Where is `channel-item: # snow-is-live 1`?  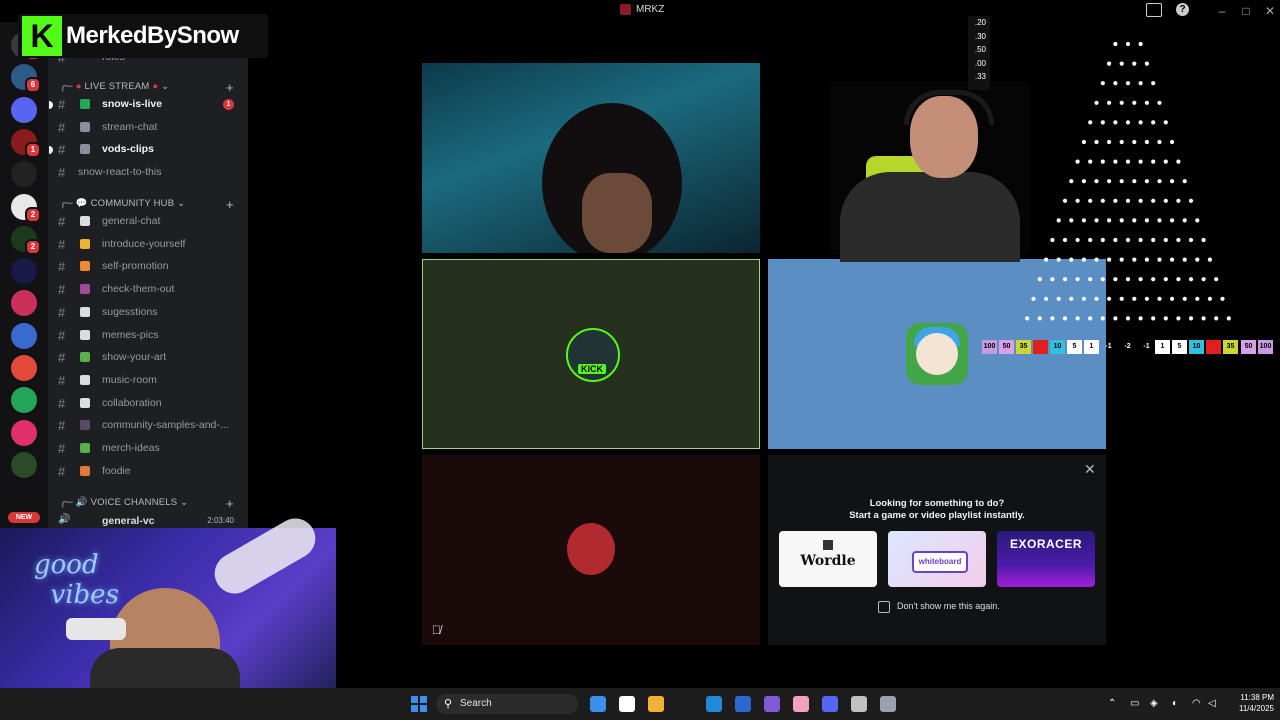 channel-item: # snow-is-live 1 is located at coordinates (146, 105).